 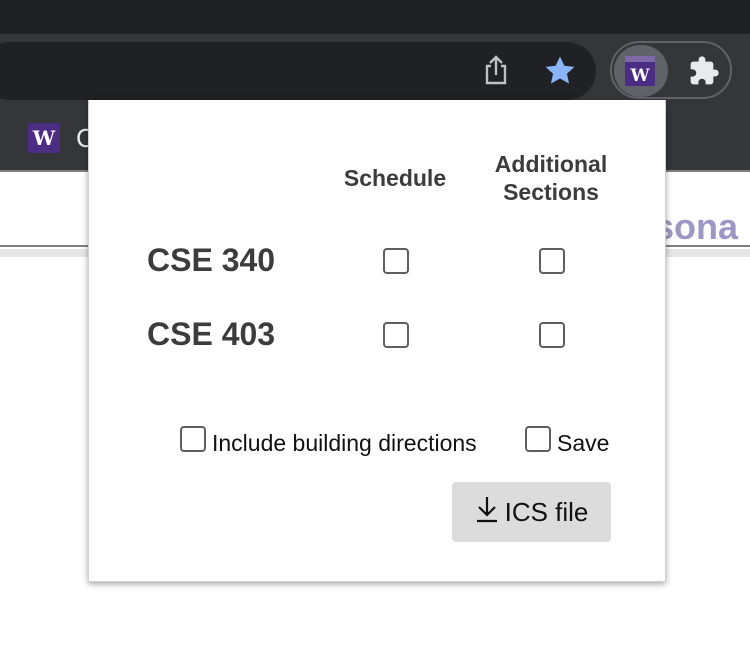 I want to click on download-ics-button: ICS file, so click(x=531, y=512).